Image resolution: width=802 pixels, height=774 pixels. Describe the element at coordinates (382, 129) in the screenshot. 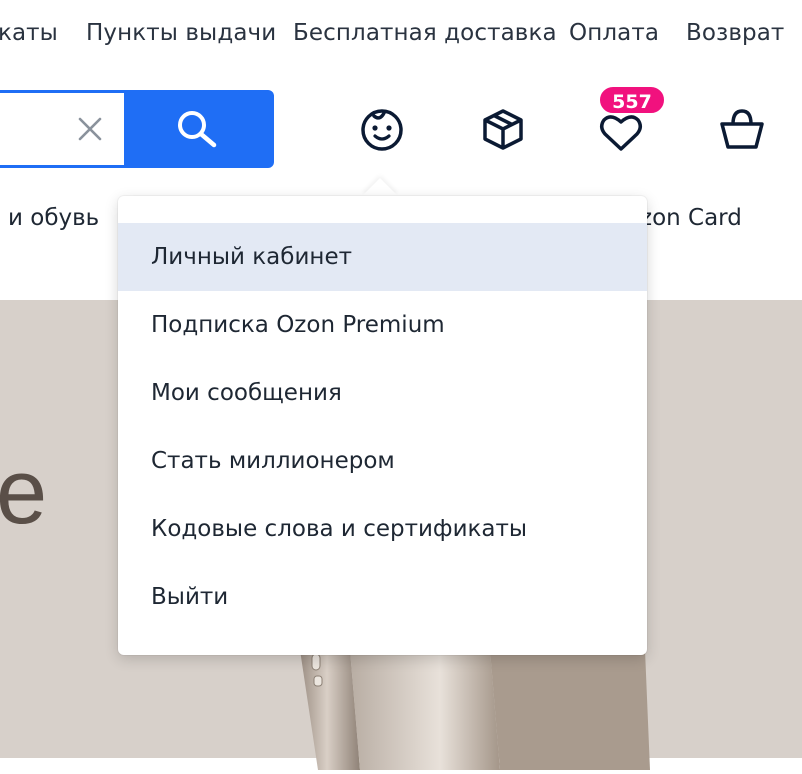

I see `baby-face-icon` at that location.